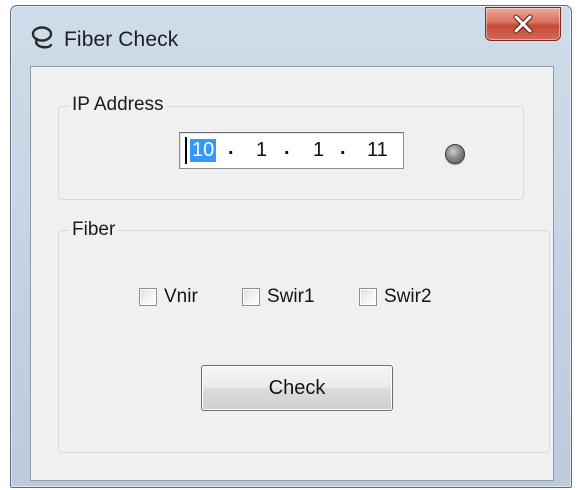 The image size is (579, 490). What do you see at coordinates (94, 230) in the screenshot?
I see `fiber-group-label: Fiber` at bounding box center [94, 230].